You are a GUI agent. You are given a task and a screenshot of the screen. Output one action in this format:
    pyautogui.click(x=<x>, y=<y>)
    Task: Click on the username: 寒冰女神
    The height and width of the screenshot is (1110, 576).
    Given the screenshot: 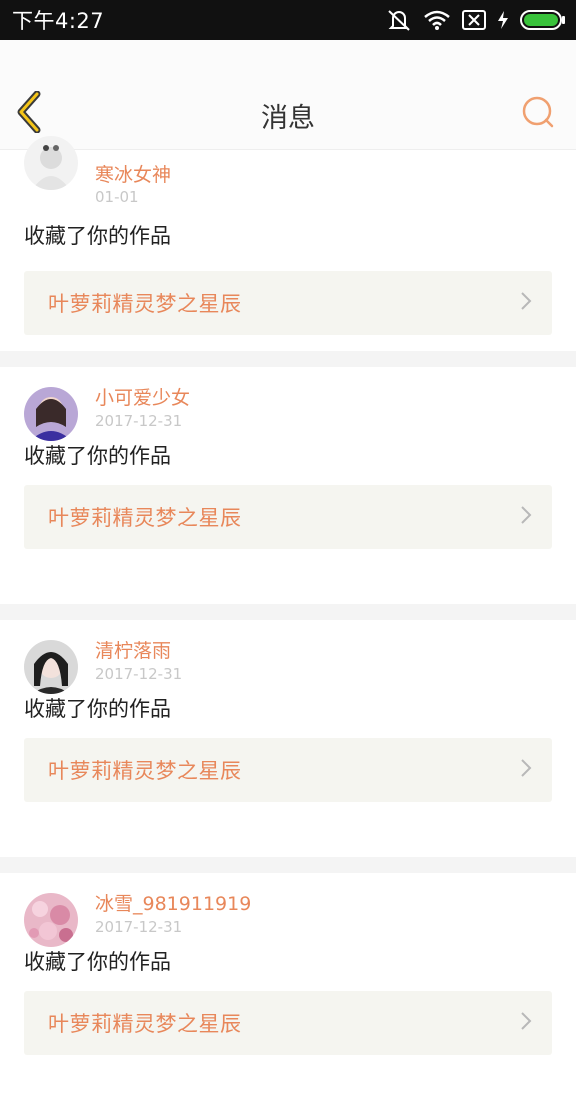 What is the action you would take?
    pyautogui.click(x=133, y=173)
    